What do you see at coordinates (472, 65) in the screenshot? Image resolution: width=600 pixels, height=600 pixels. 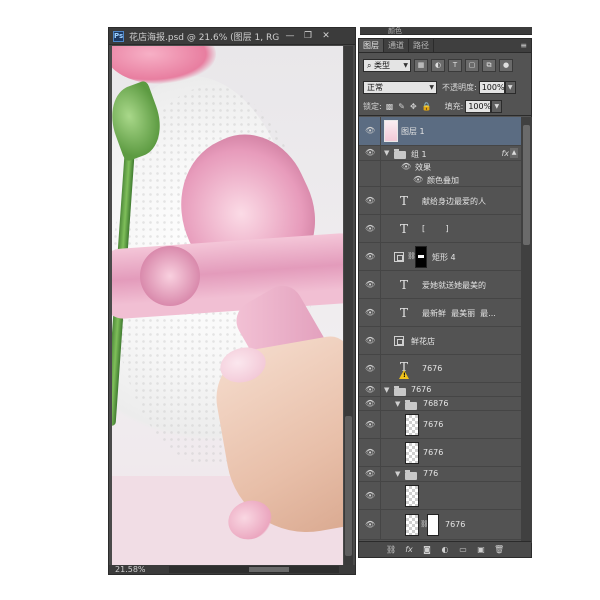 I see `filter-shape-icon: ▢` at bounding box center [472, 65].